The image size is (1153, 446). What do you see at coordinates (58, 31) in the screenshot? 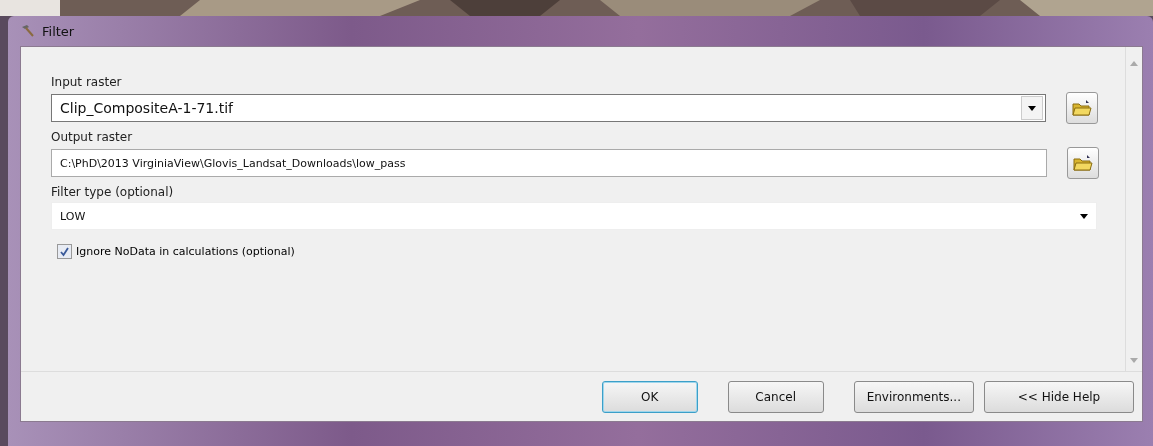
I see `window-title: Filter` at bounding box center [58, 31].